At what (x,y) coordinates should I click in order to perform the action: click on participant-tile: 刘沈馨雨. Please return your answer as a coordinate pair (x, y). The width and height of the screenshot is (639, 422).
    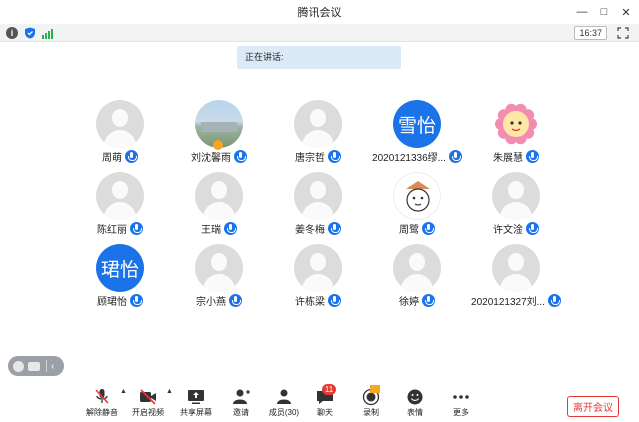
    Looking at the image, I should click on (219, 133).